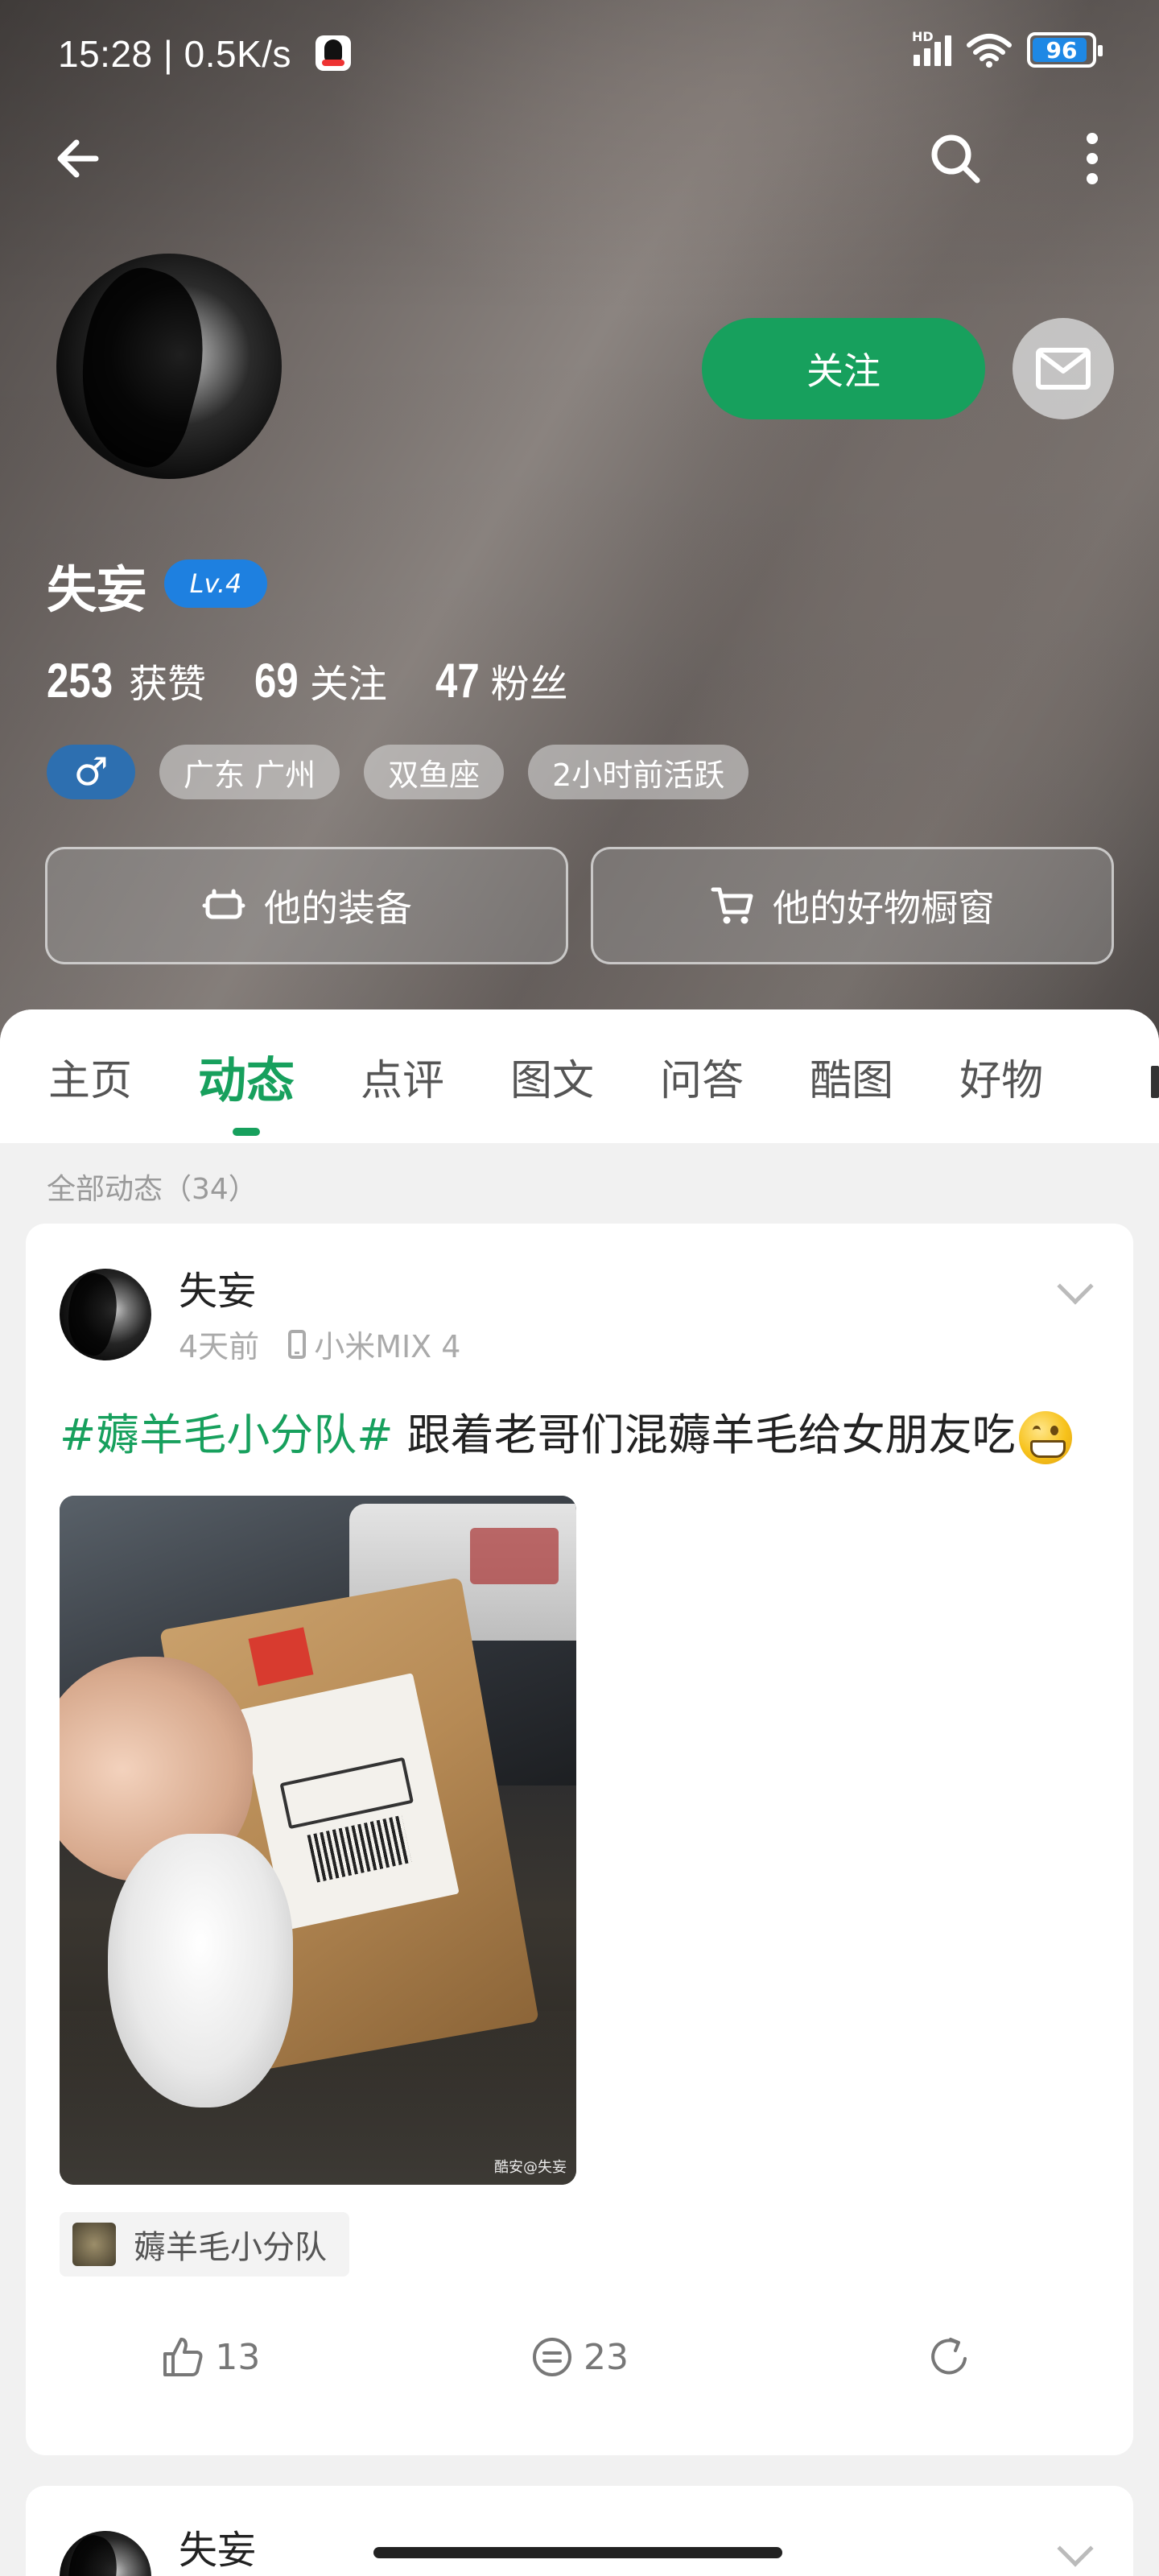 Image resolution: width=1159 pixels, height=2576 pixels. Describe the element at coordinates (348, 684) in the screenshot. I see `stat-following-label: 关注` at that location.